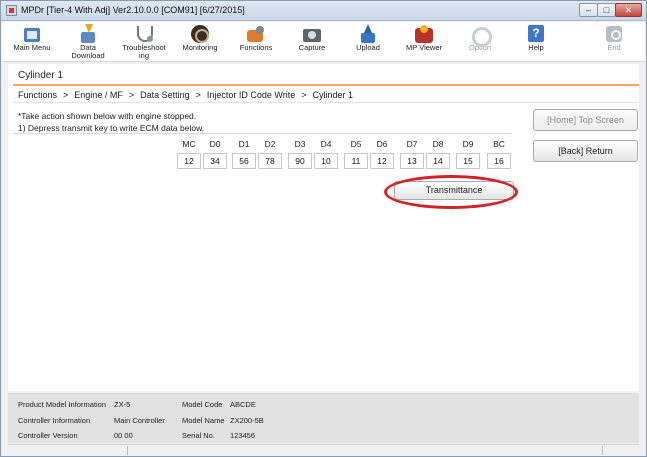 The height and width of the screenshot is (457, 647). I want to click on code-value: 34, so click(215, 161).